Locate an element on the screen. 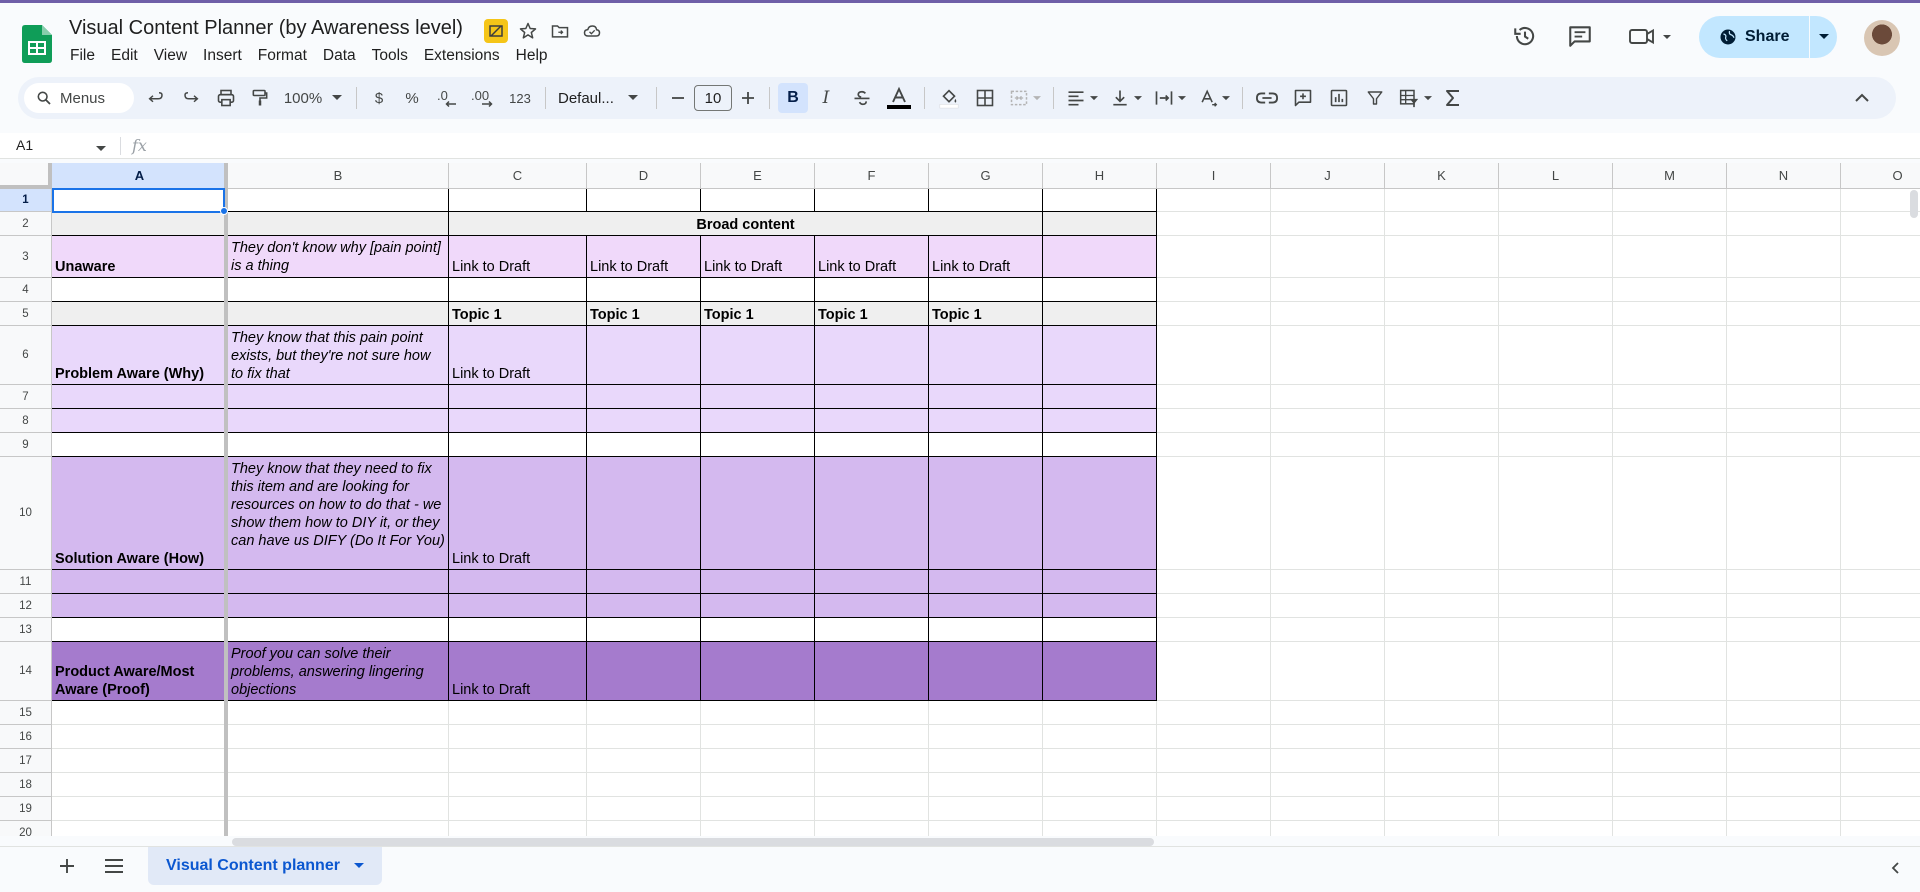 The width and height of the screenshot is (1920, 892). strikethrough-icon is located at coordinates (862, 98).